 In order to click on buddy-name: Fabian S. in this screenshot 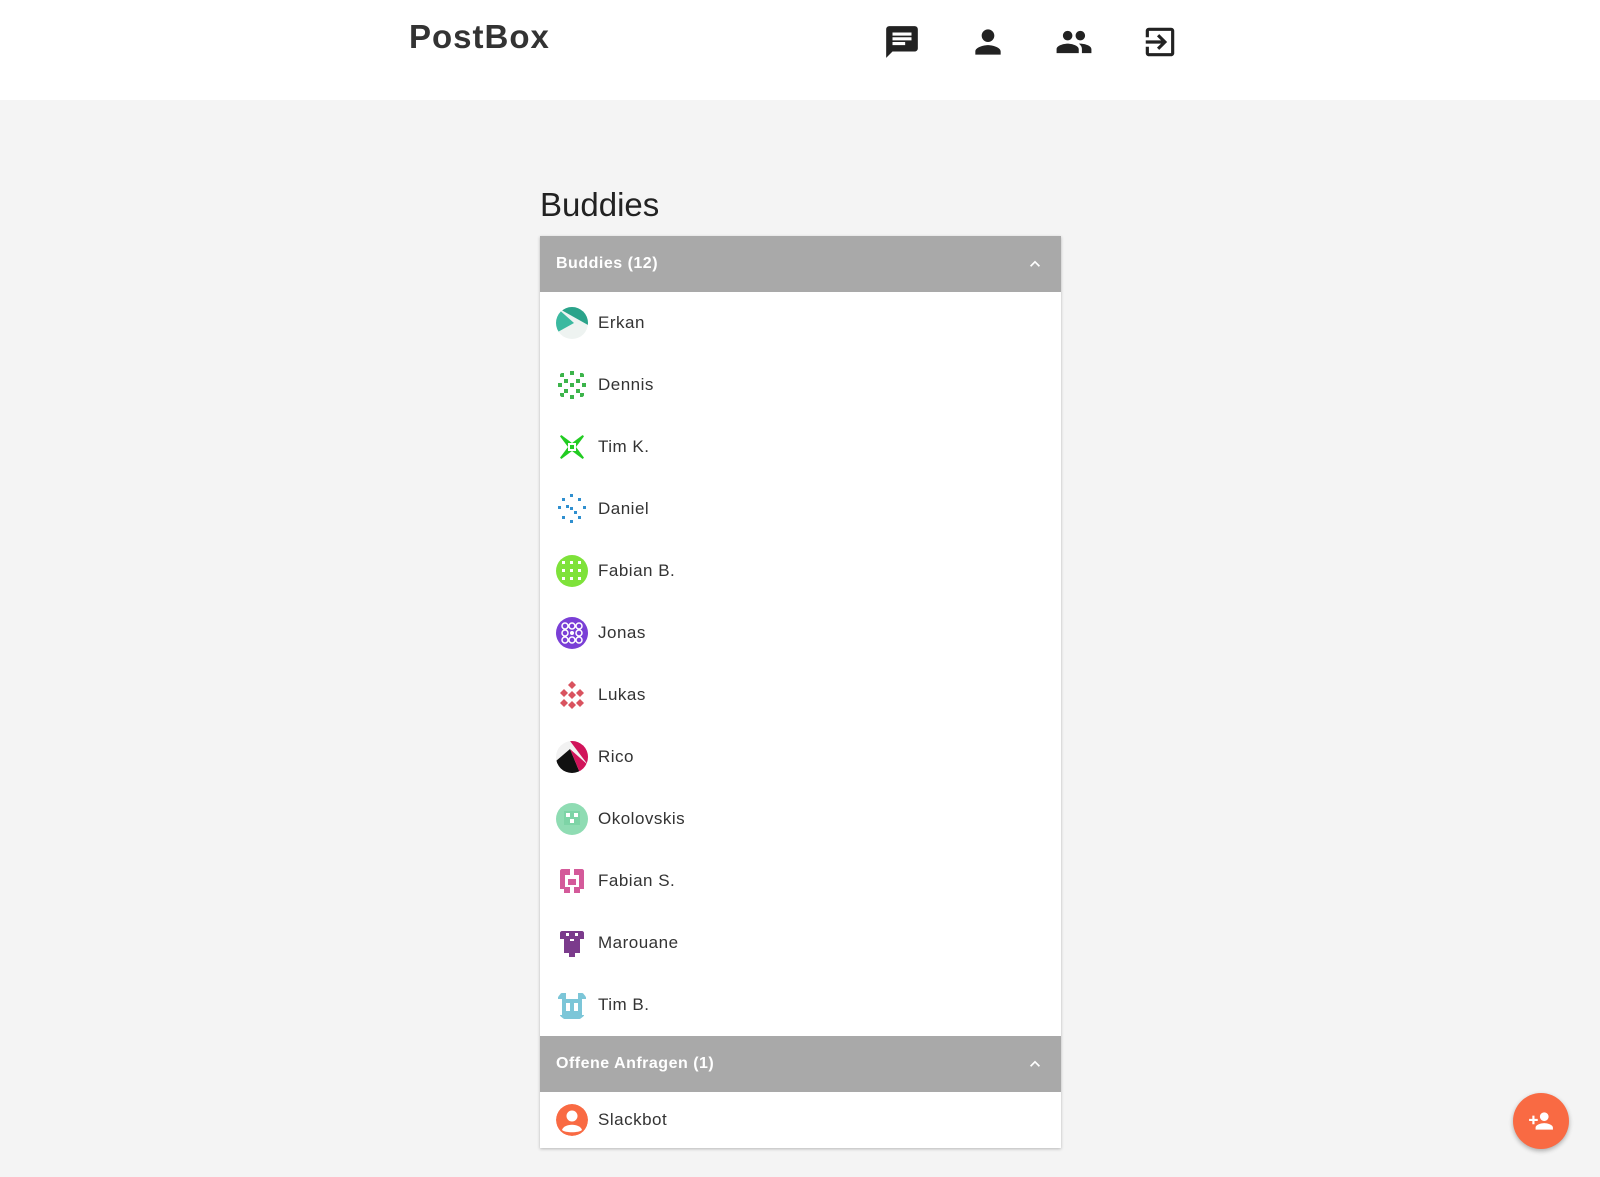, I will do `click(637, 880)`.